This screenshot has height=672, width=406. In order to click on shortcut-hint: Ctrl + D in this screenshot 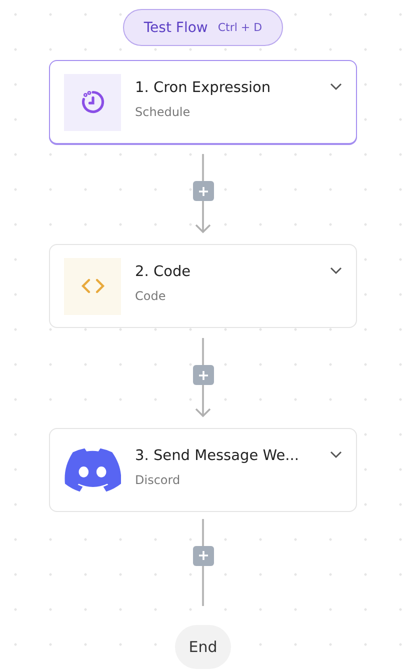, I will do `click(240, 27)`.